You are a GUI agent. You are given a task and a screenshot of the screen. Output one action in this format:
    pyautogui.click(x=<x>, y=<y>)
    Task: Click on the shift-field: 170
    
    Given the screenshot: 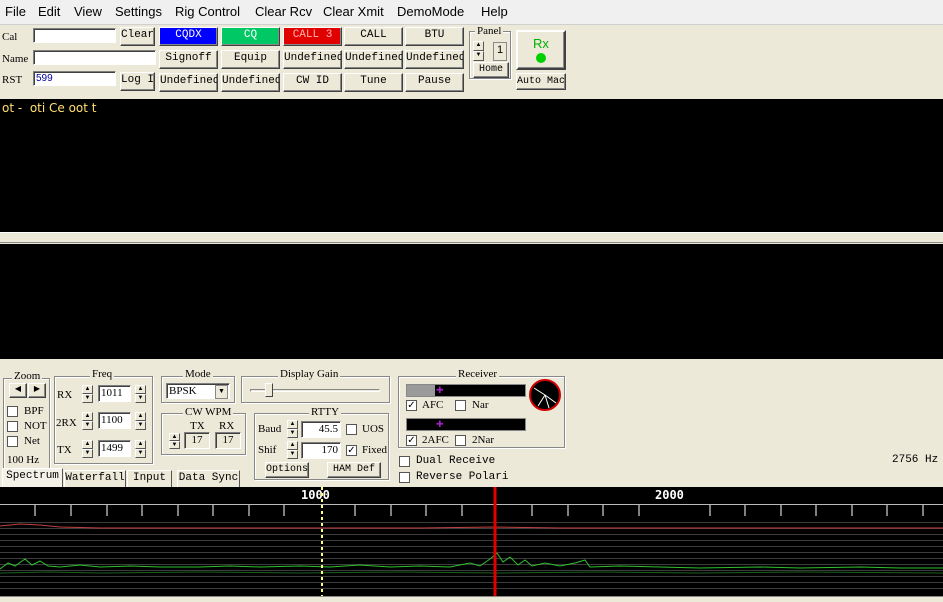 What is the action you would take?
    pyautogui.click(x=321, y=450)
    